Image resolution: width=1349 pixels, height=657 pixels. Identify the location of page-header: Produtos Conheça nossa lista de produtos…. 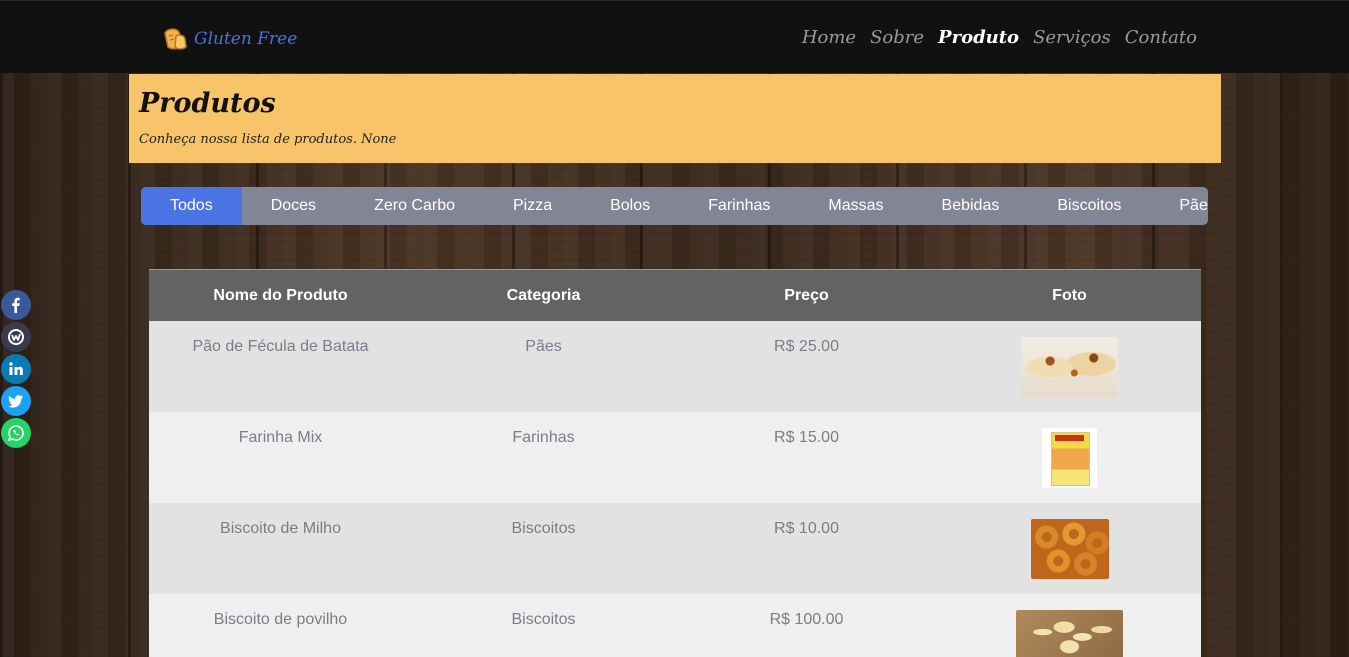
(675, 118).